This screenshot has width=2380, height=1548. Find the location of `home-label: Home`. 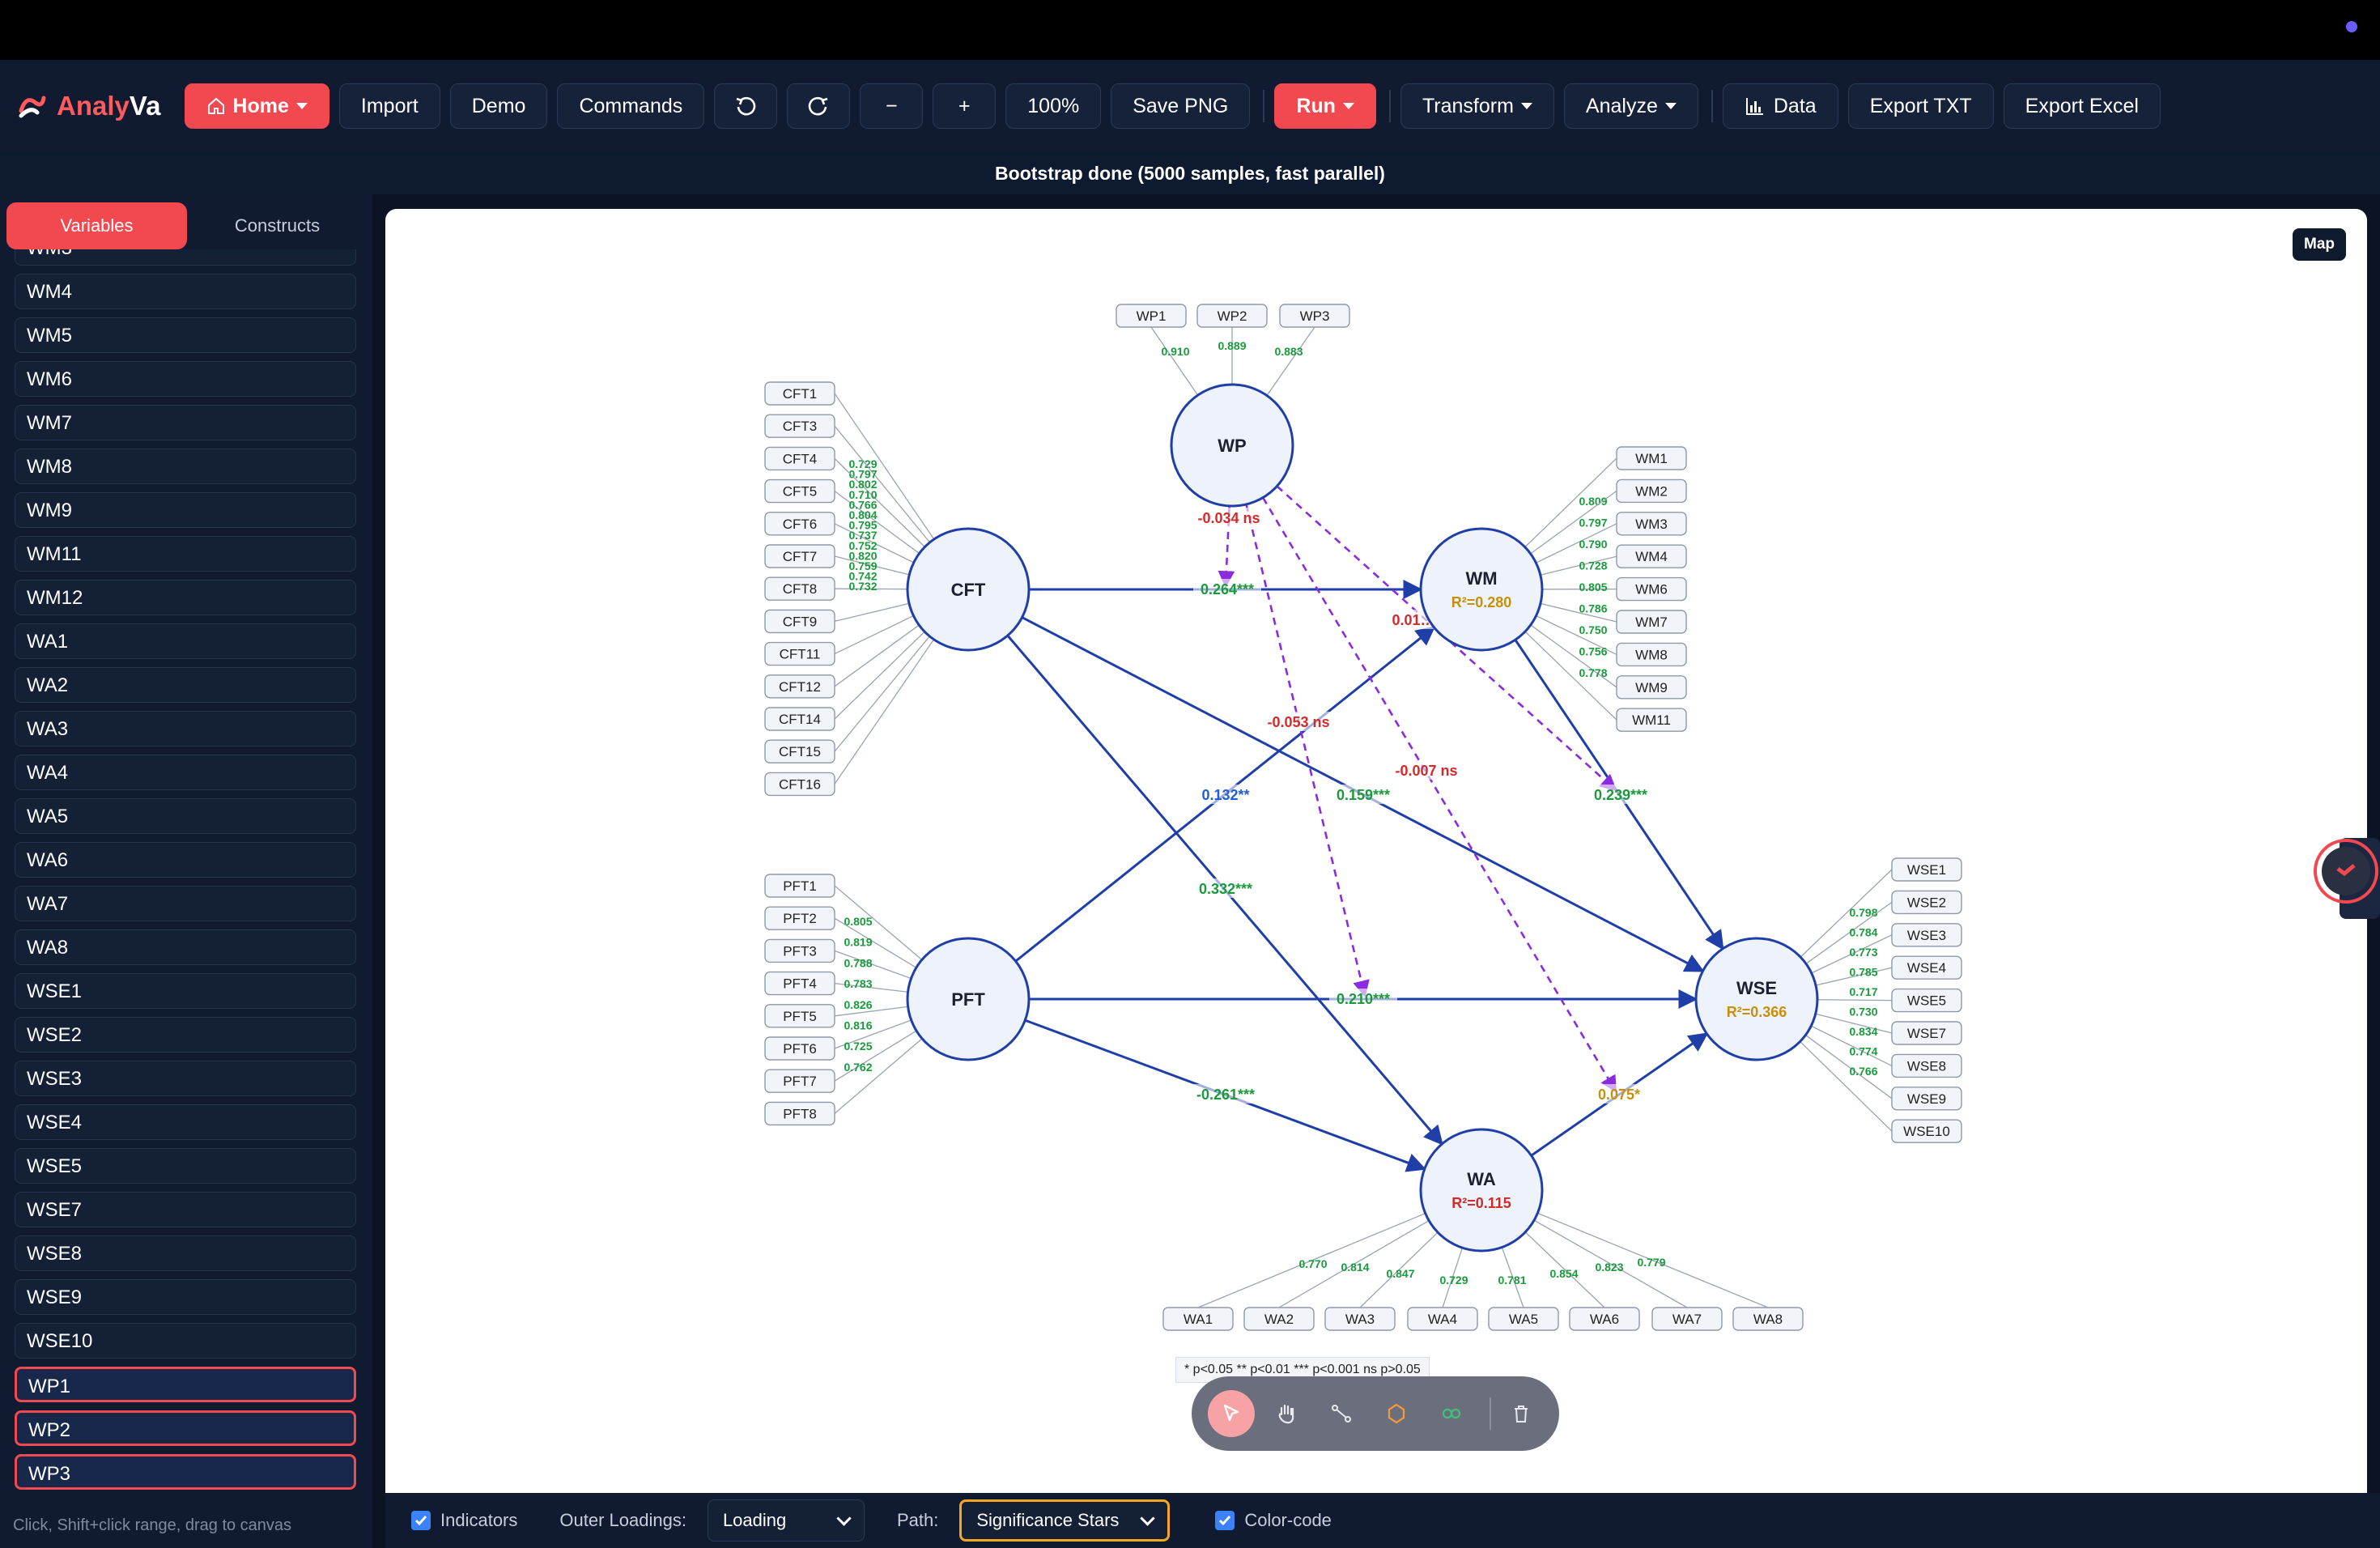

home-label: Home is located at coordinates (260, 106).